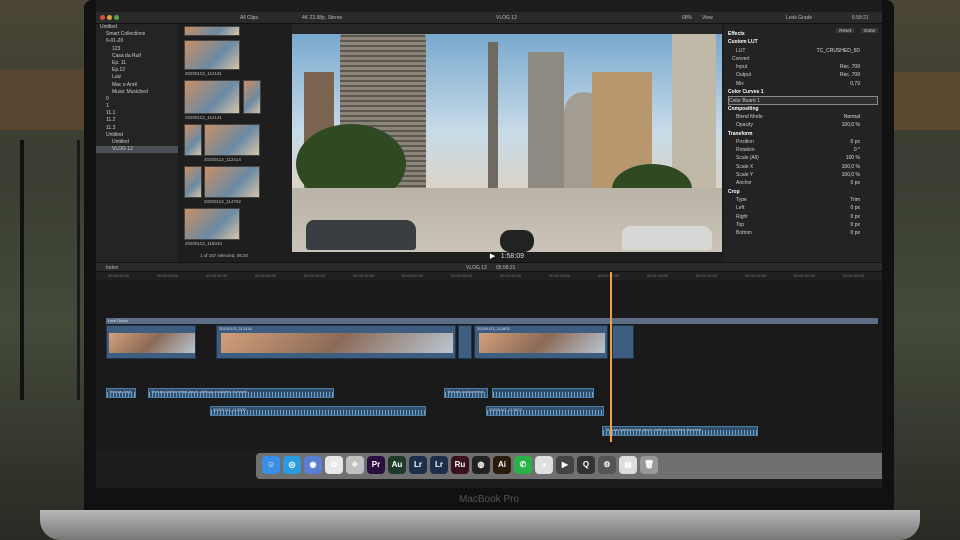 The width and height of the screenshot is (960, 540). Describe the element at coordinates (803, 142) in the screenshot. I see `inspector-row: Position 0 px` at that location.